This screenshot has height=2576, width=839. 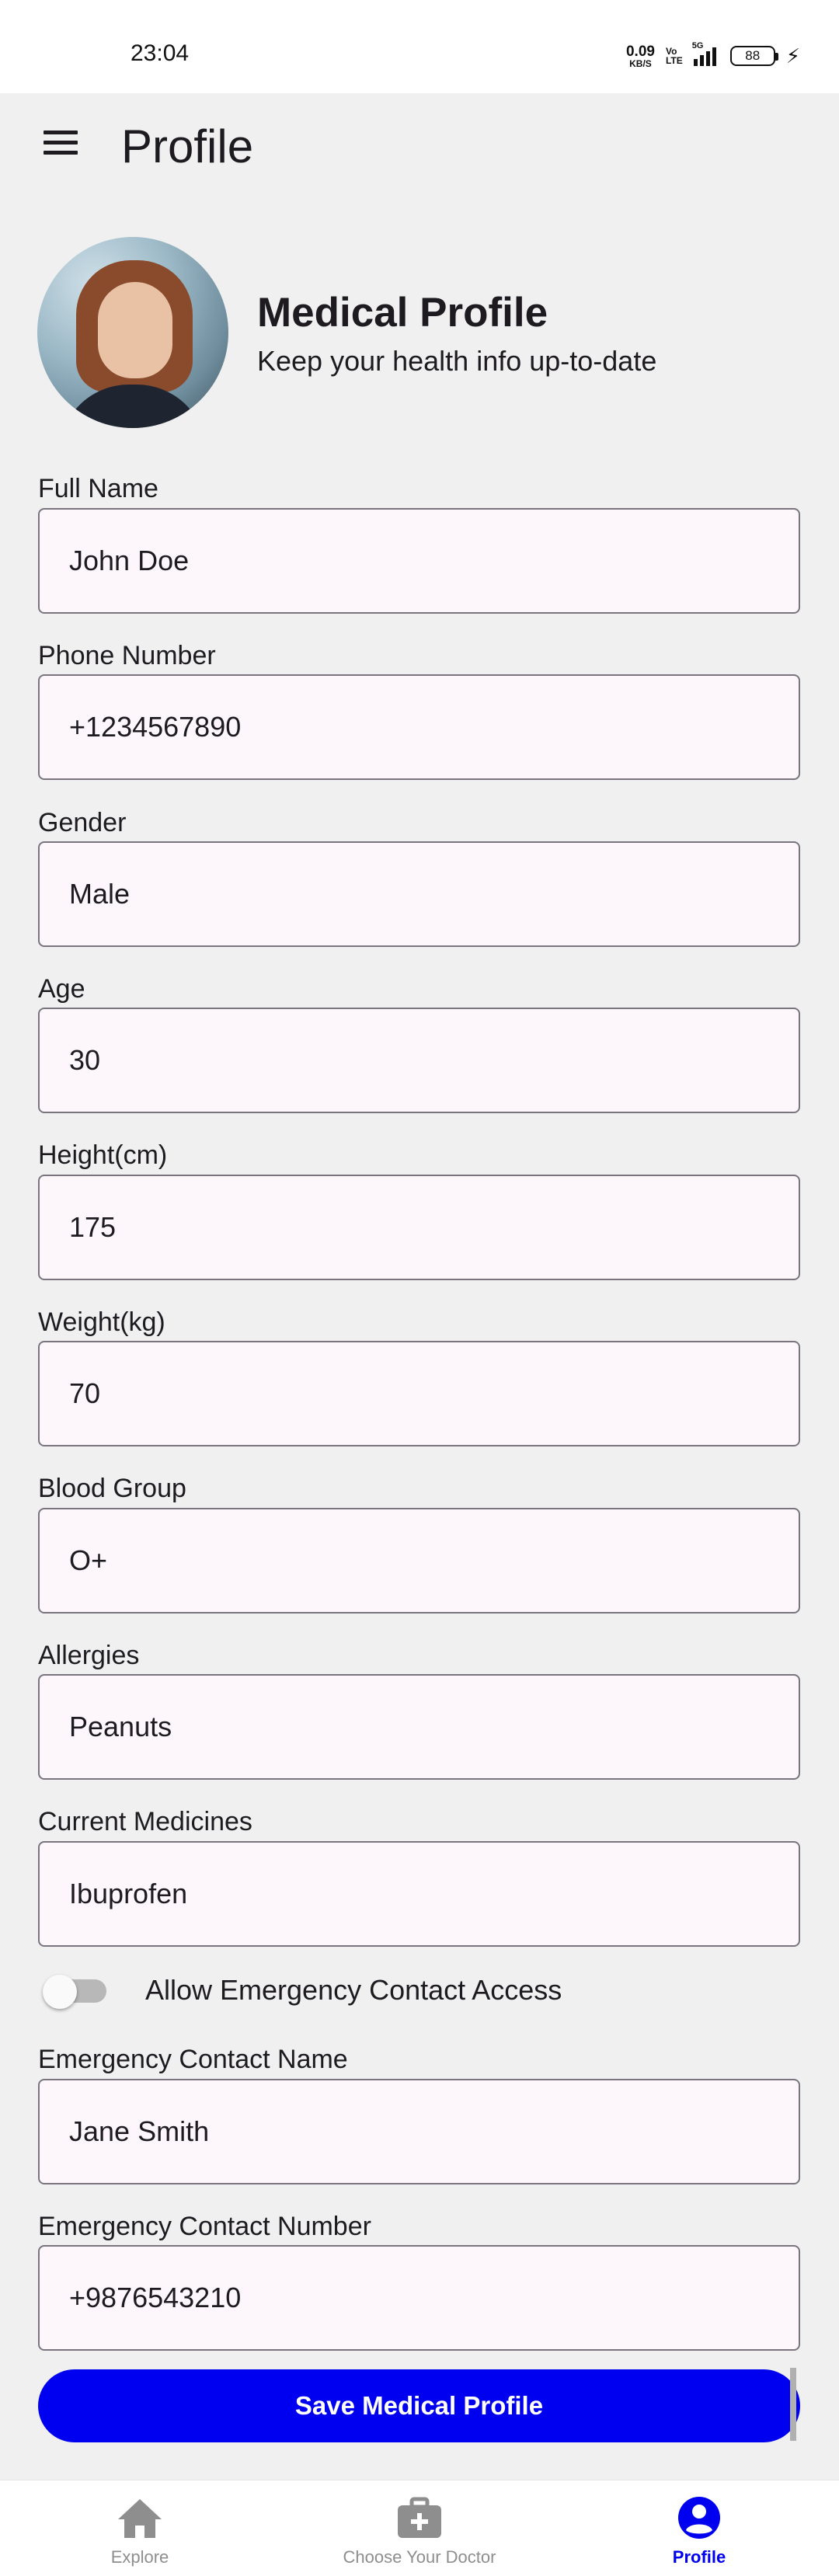 I want to click on emergency-access-label: Allow Emergency Contact Access, so click(x=354, y=1990).